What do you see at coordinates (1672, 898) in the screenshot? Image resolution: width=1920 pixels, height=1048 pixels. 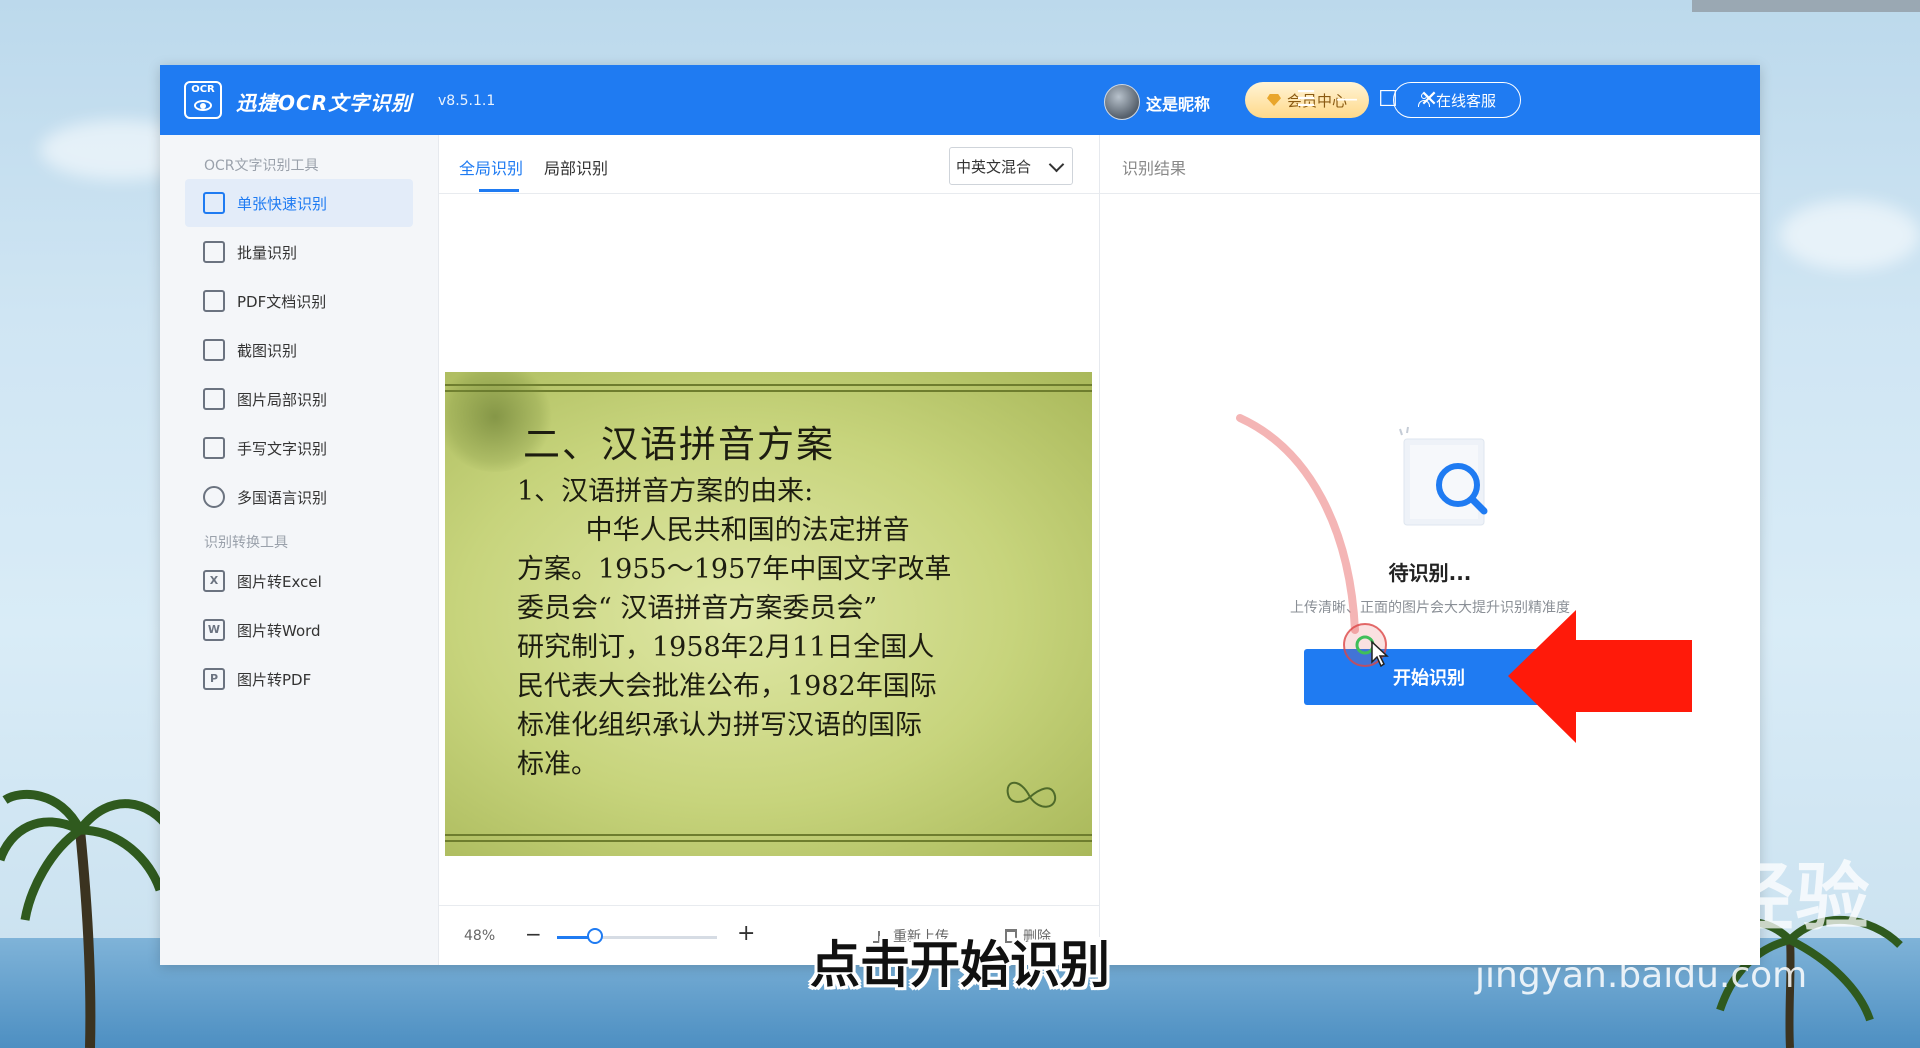 I see `baidu-watermark-logo: Baidu经验` at bounding box center [1672, 898].